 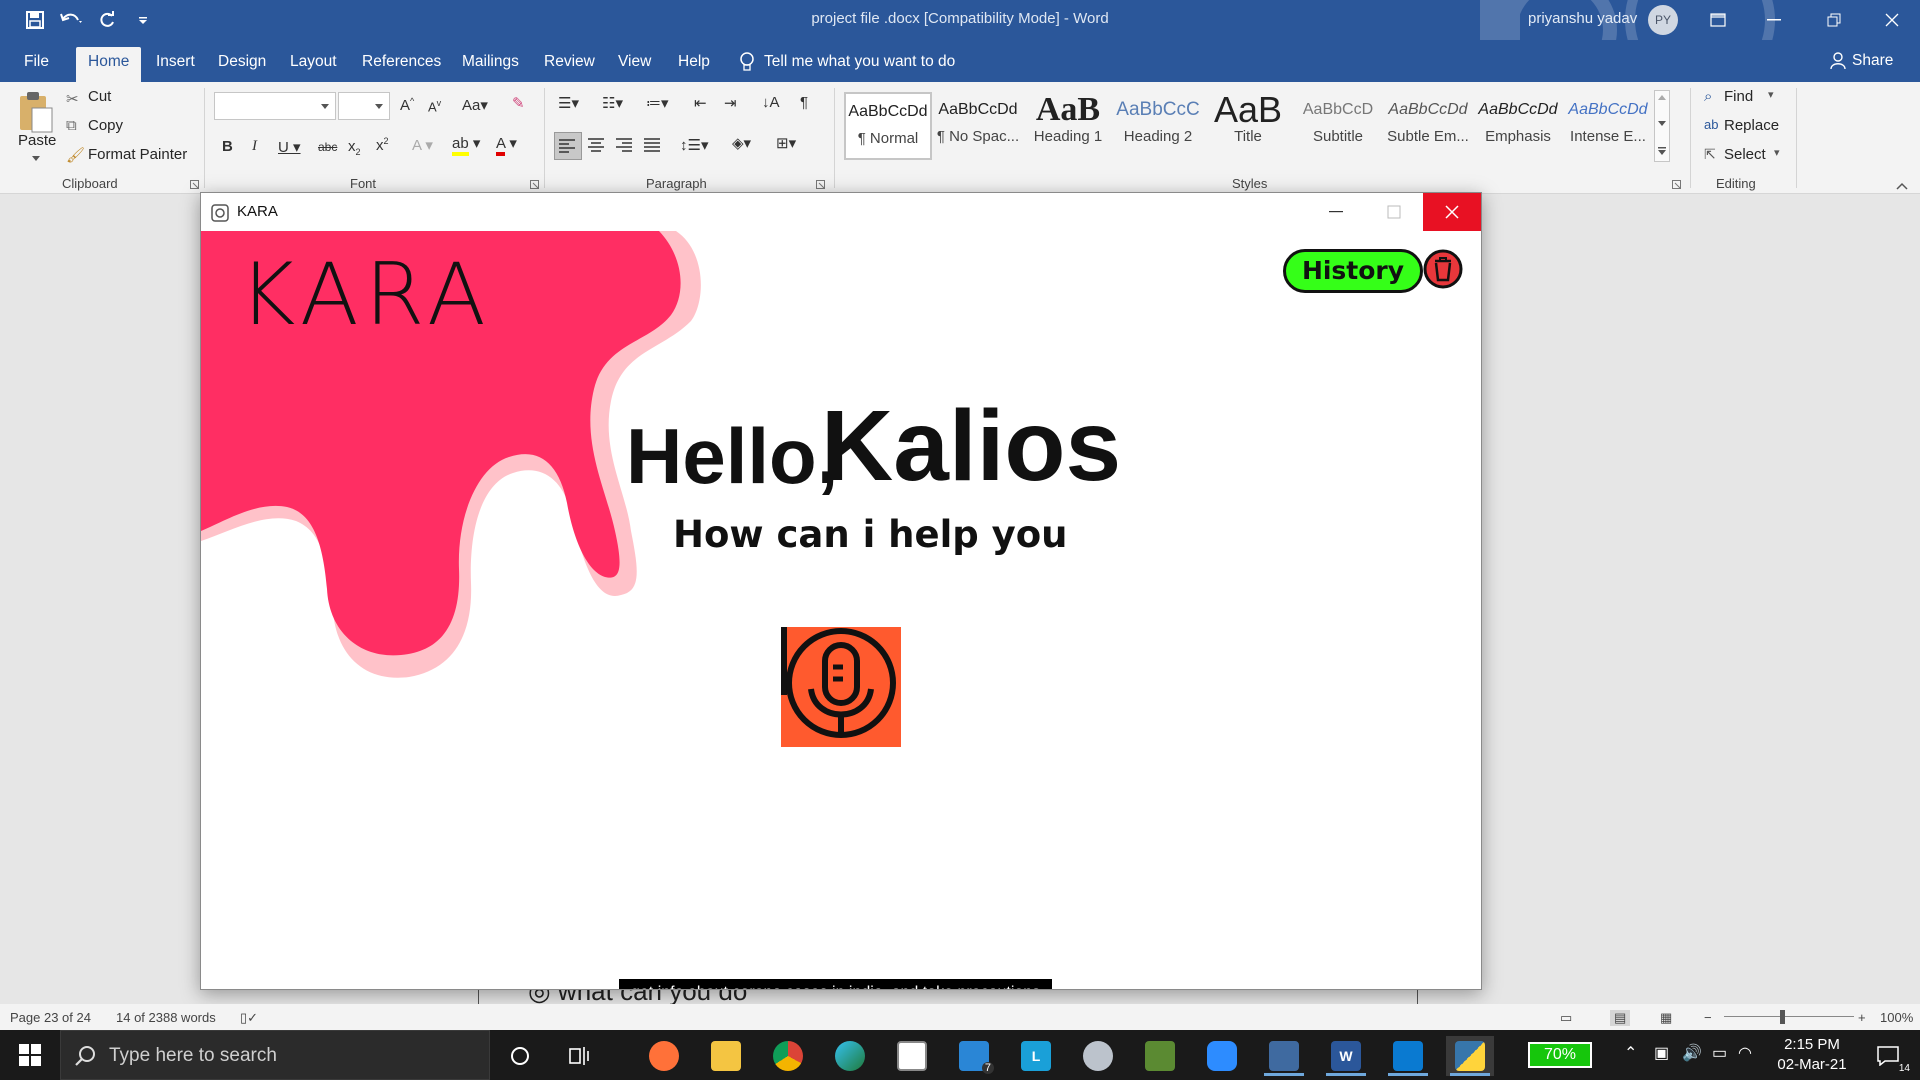 I want to click on italic-icon: I, so click(x=254, y=146).